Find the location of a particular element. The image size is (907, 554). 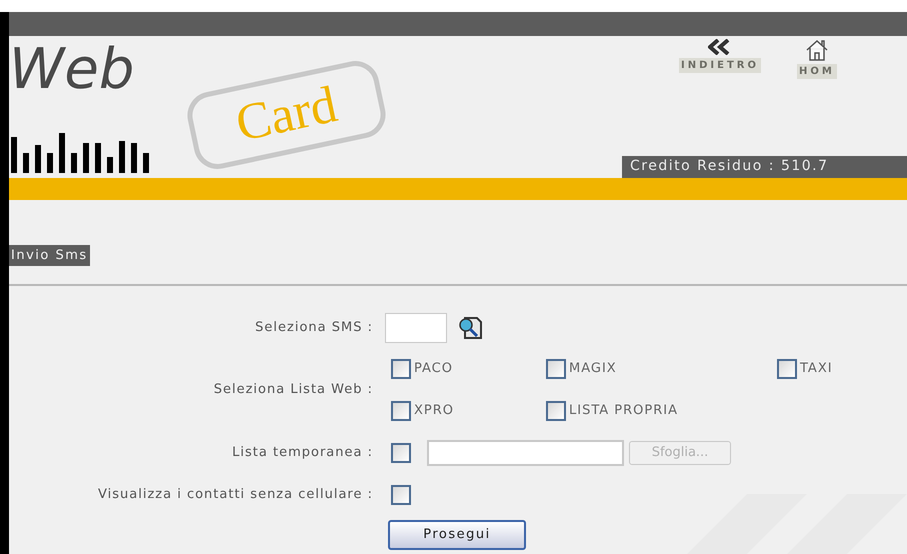

credit-balance: Credito Residuo : 510.7 is located at coordinates (764, 167).